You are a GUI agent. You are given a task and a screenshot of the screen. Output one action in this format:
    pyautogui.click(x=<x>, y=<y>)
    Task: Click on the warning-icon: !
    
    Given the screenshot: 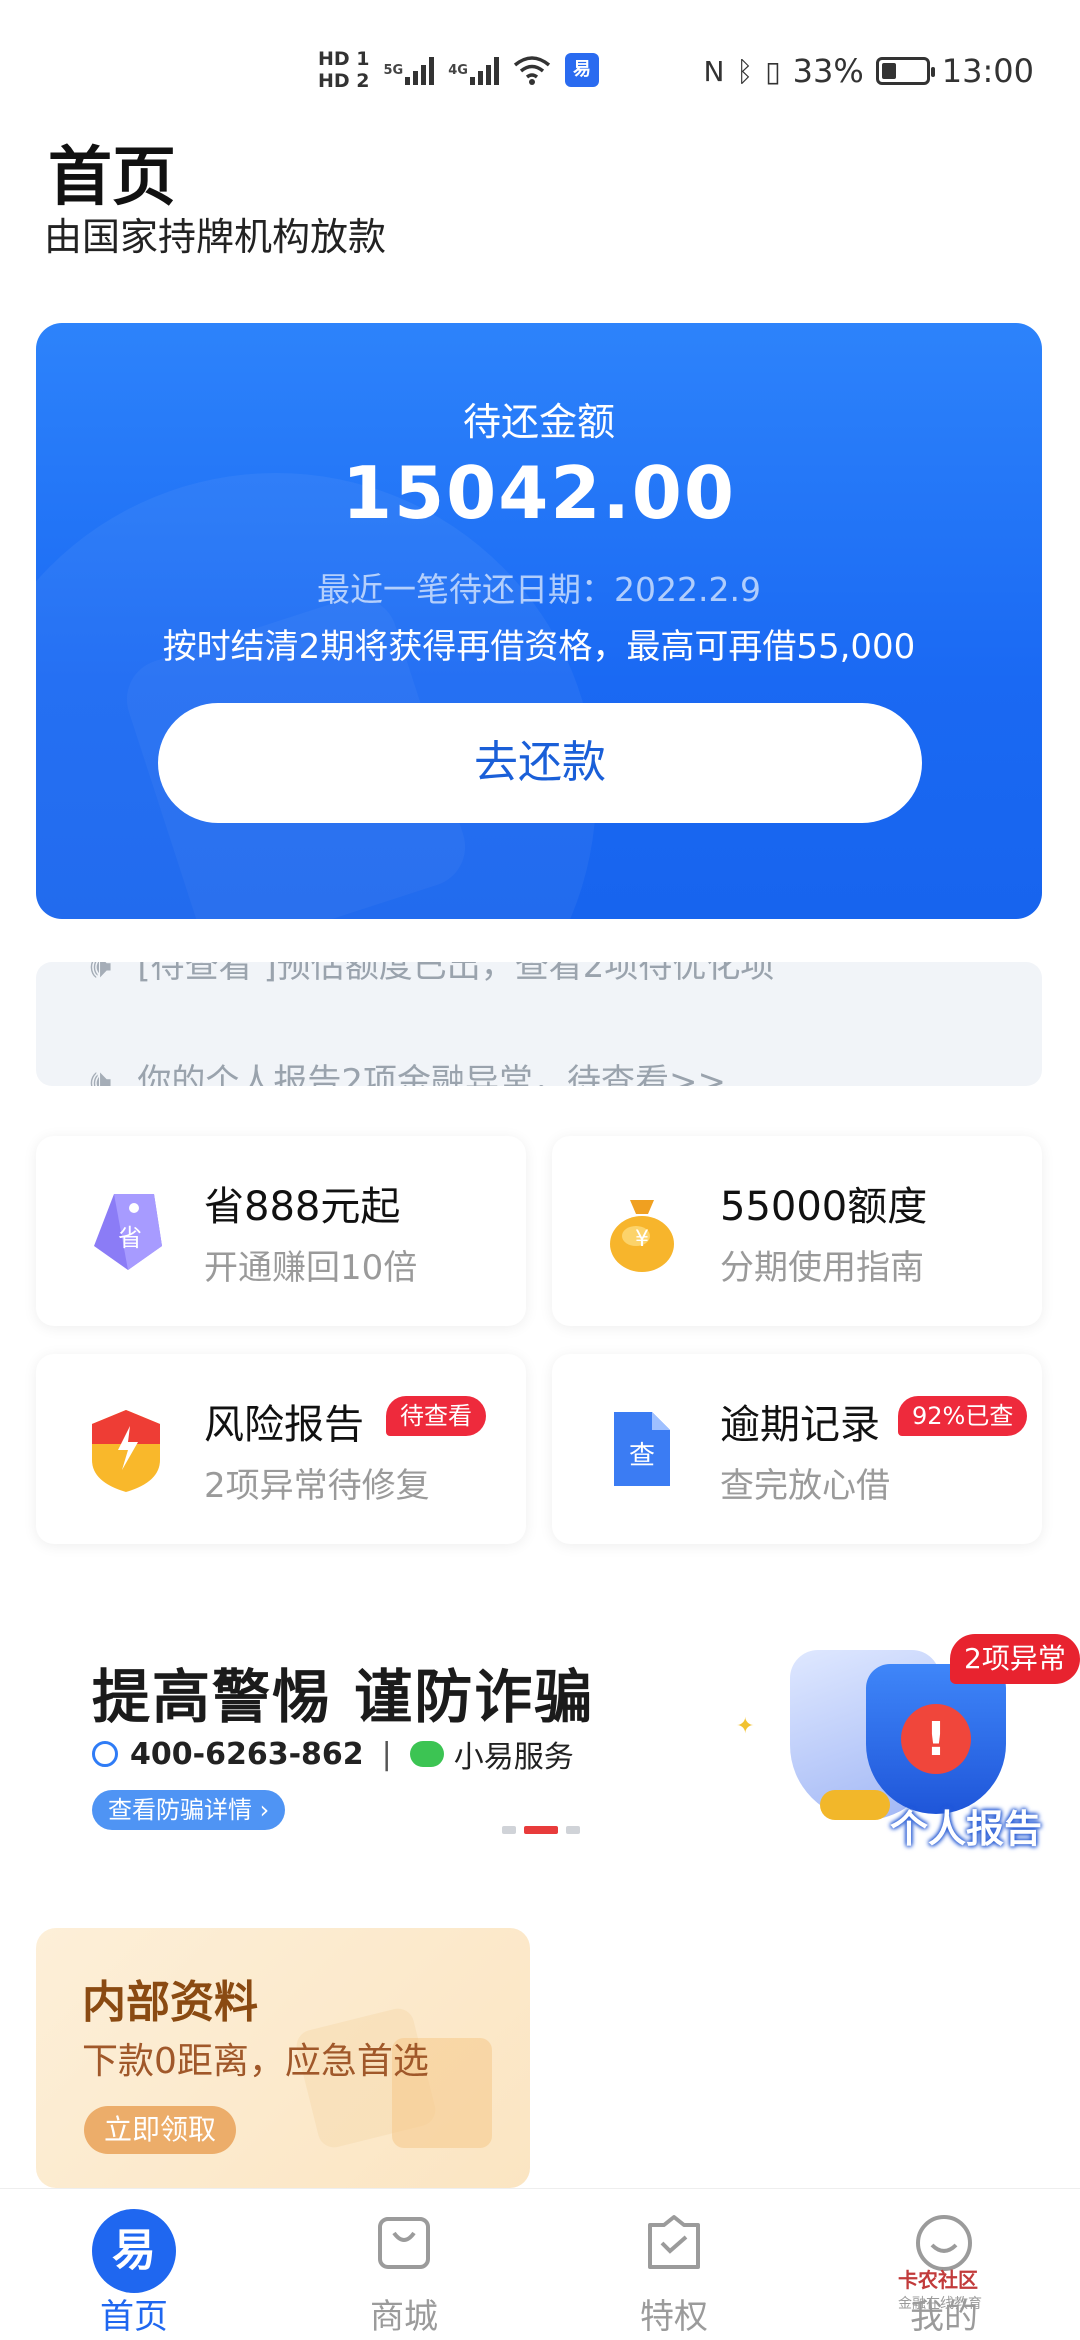 What is the action you would take?
    pyautogui.click(x=936, y=1739)
    